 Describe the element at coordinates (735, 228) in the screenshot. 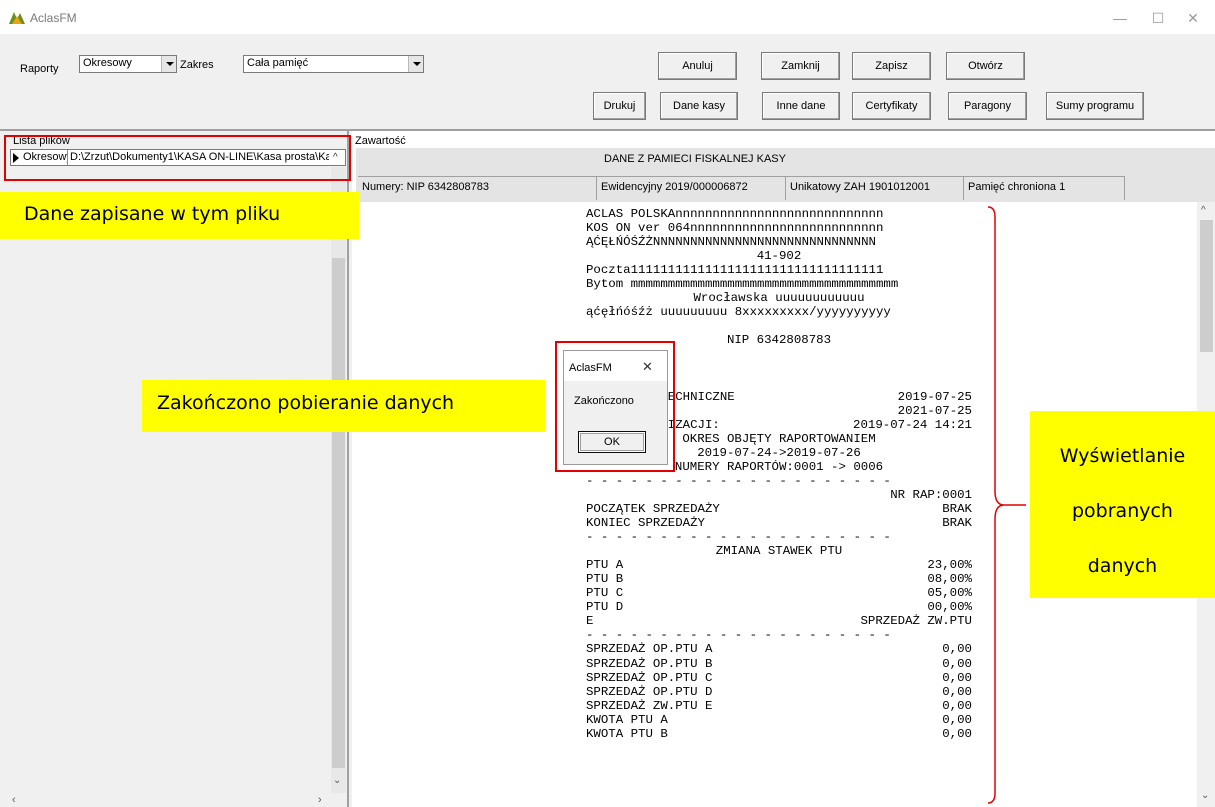

I see `receipt-line-label: KOS ON ver 064nnnnnnnnnnnnnnnnnnnnnnnnnn` at that location.